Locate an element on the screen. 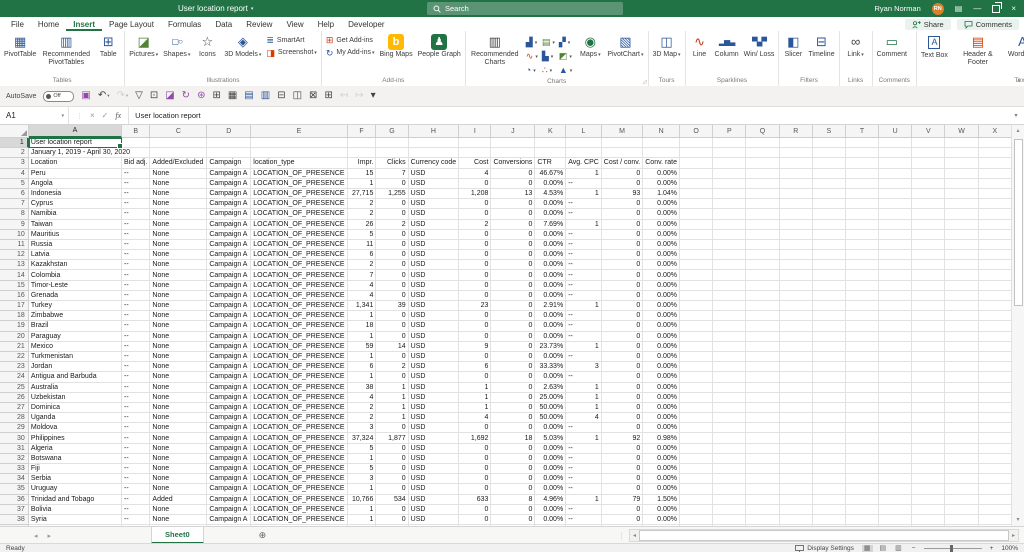 Image resolution: width=1024 pixels, height=552 pixels. cell-J33: 0 is located at coordinates (513, 469).